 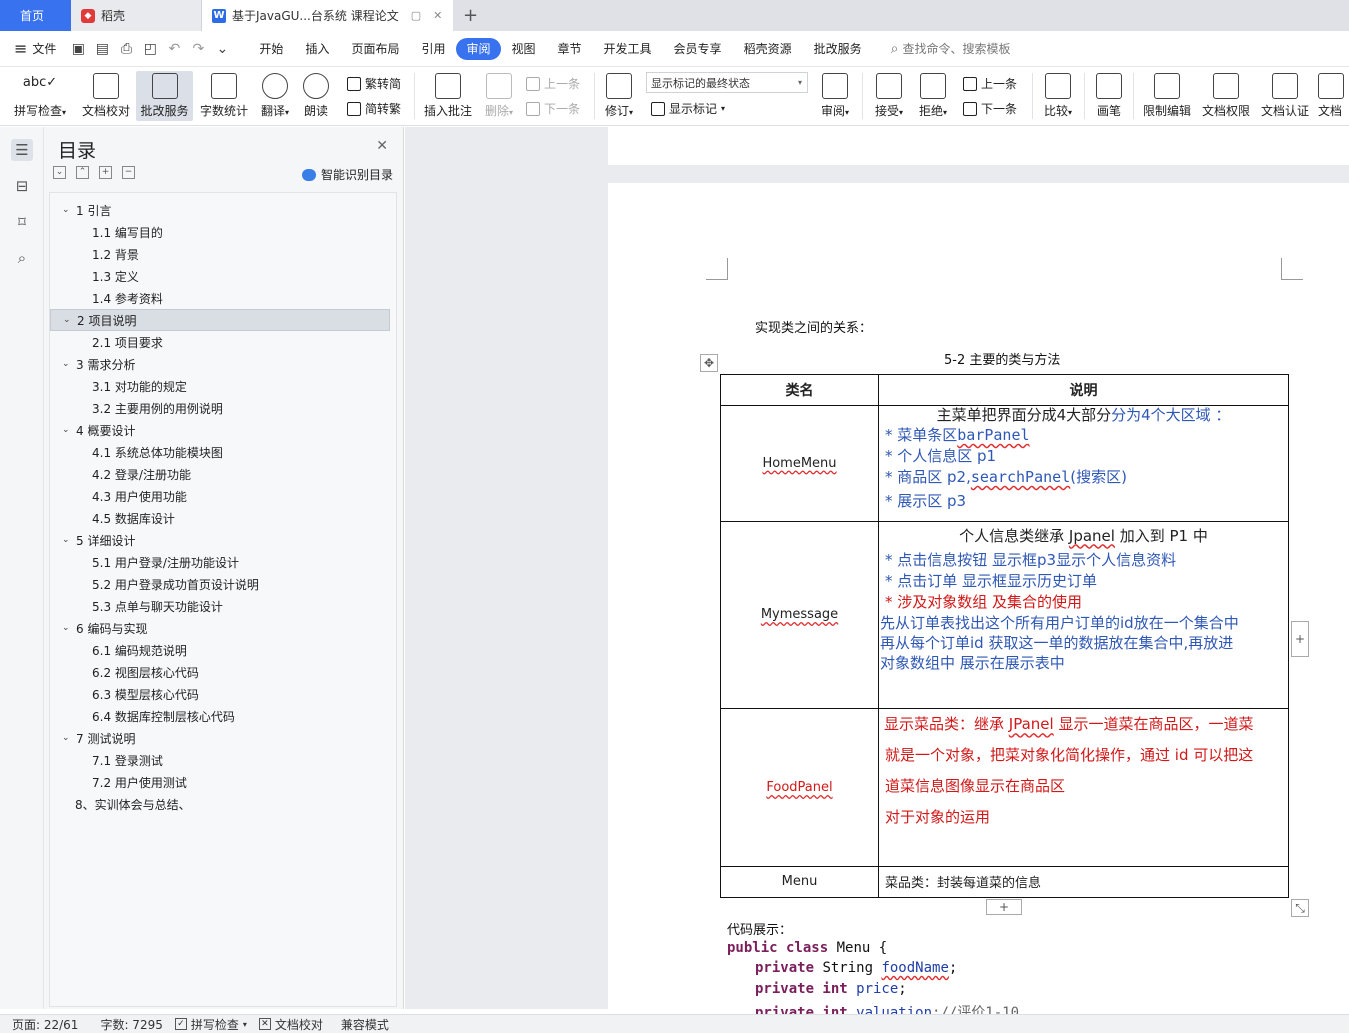 What do you see at coordinates (1285, 96) in the screenshot?
I see `doc-certify-button: 文档认证` at bounding box center [1285, 96].